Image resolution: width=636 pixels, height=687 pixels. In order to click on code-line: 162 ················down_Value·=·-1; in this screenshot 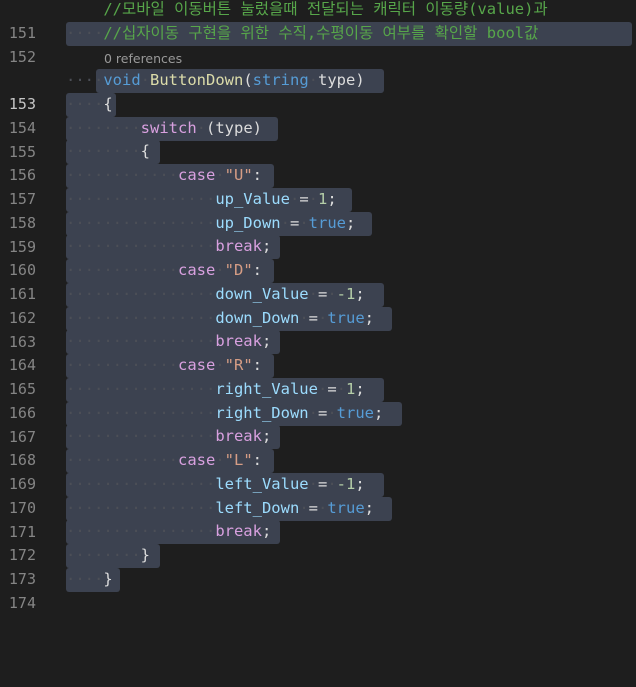, I will do `click(318, 305)`.